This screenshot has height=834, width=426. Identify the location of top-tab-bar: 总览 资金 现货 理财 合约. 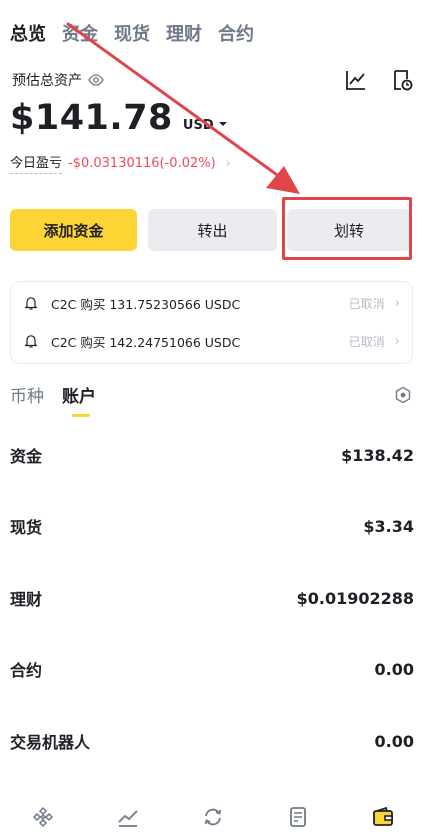
(140, 33).